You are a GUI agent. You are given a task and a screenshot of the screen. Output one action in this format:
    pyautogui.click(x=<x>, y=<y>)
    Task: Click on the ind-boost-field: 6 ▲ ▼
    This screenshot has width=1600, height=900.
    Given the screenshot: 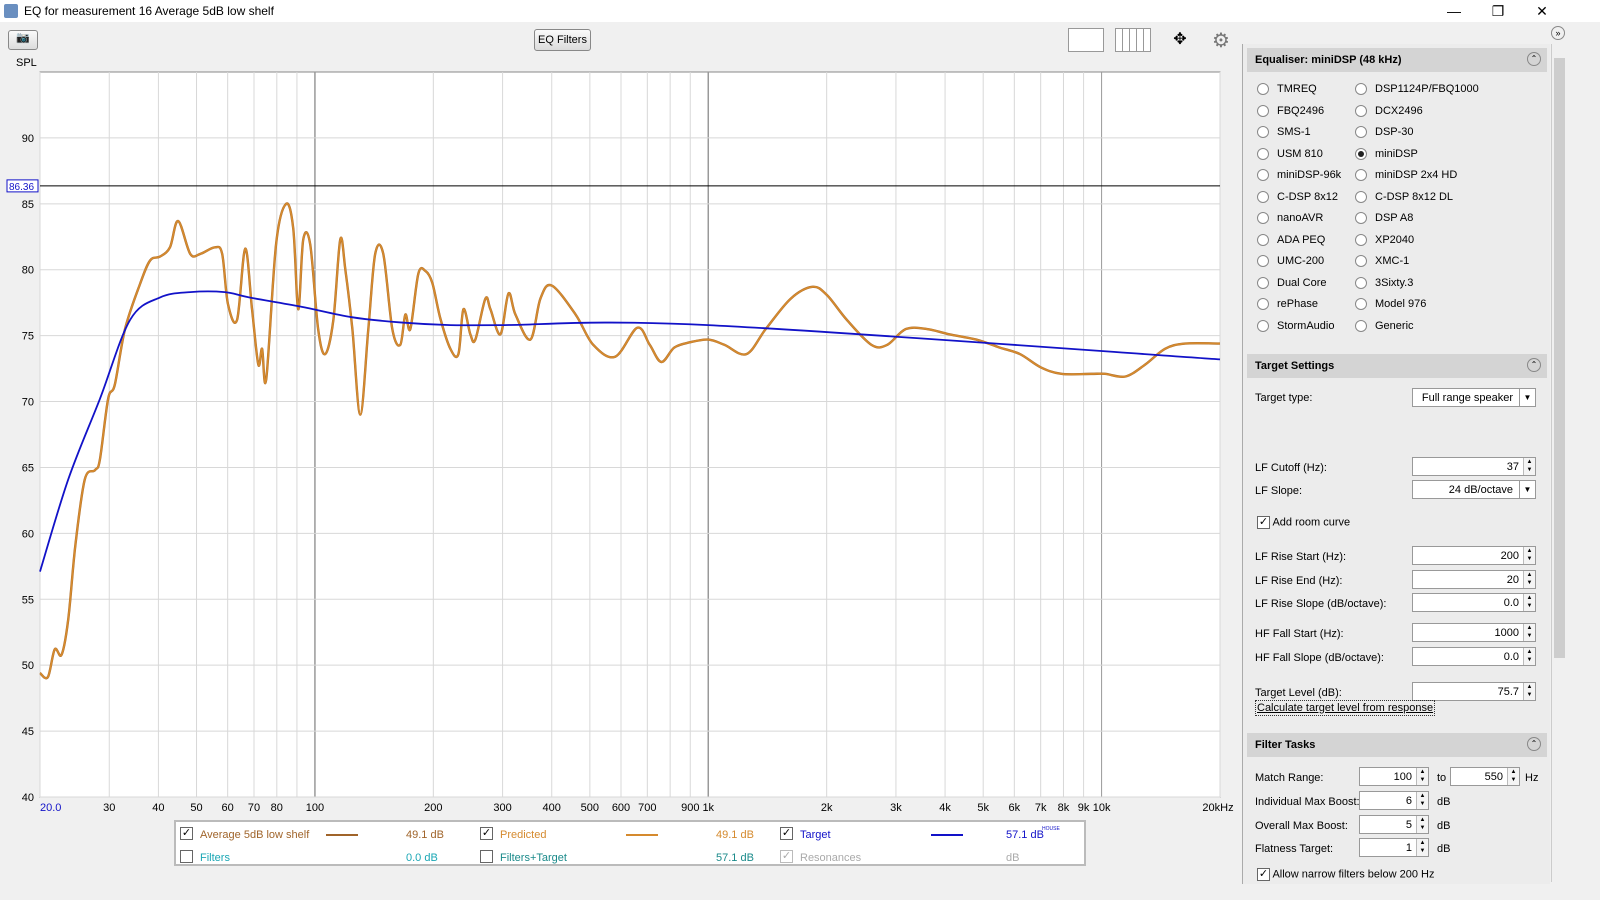 What is the action you would take?
    pyautogui.click(x=1394, y=800)
    